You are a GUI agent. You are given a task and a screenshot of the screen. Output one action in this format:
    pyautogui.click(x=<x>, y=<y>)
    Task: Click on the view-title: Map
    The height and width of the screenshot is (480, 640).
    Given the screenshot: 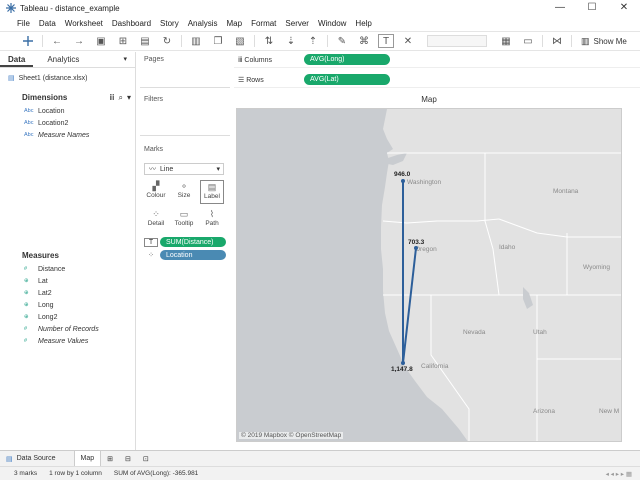 What is the action you would take?
    pyautogui.click(x=429, y=99)
    